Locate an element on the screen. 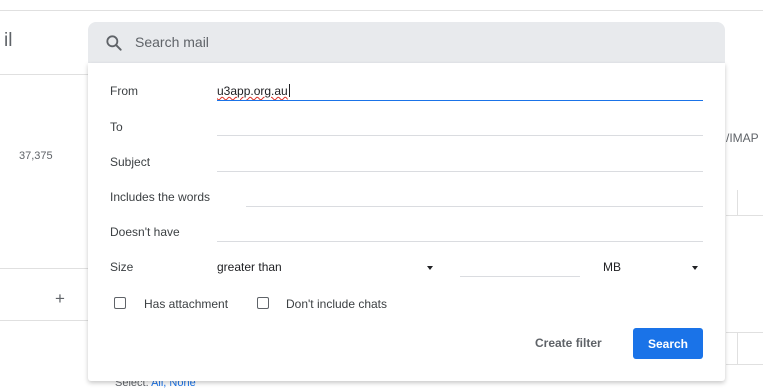  search-bar: Search mail is located at coordinates (406, 42).